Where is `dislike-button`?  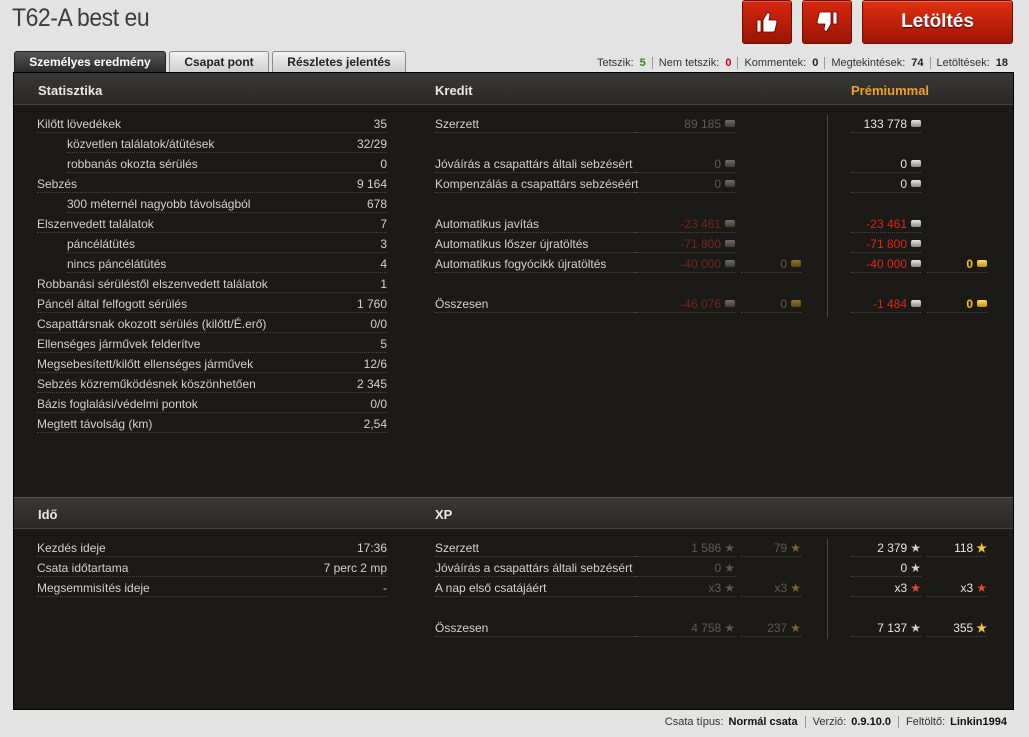 dislike-button is located at coordinates (827, 22).